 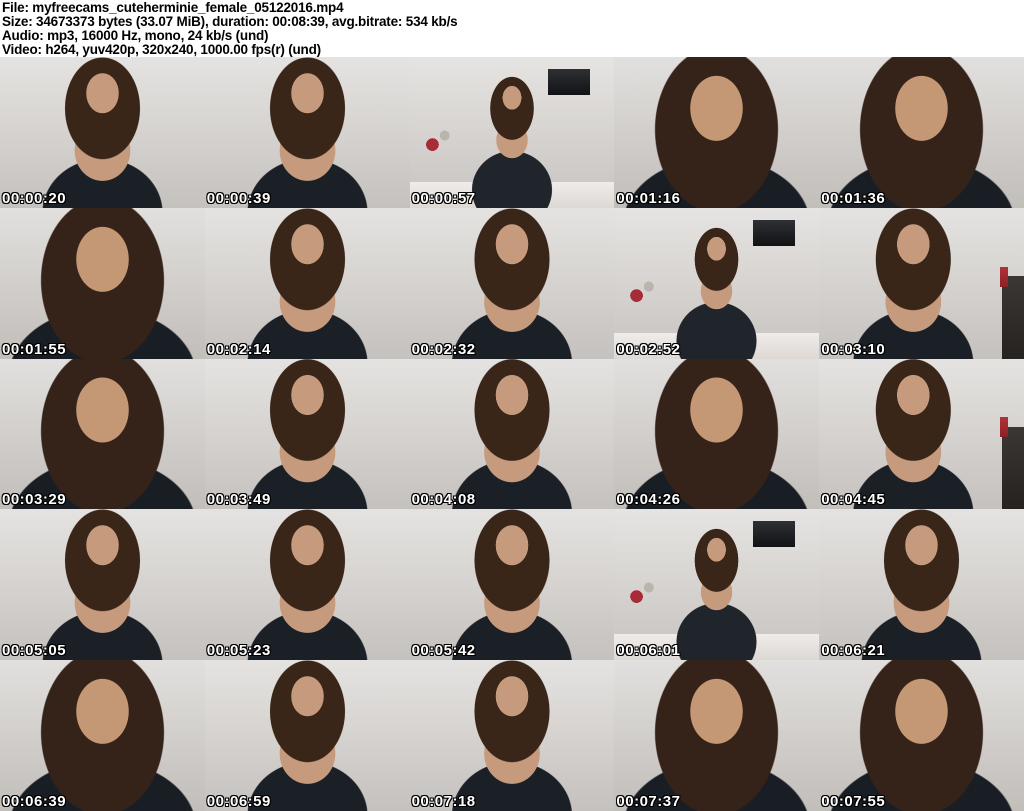 I want to click on video-thumbnail: 00:06:01, so click(x=717, y=585).